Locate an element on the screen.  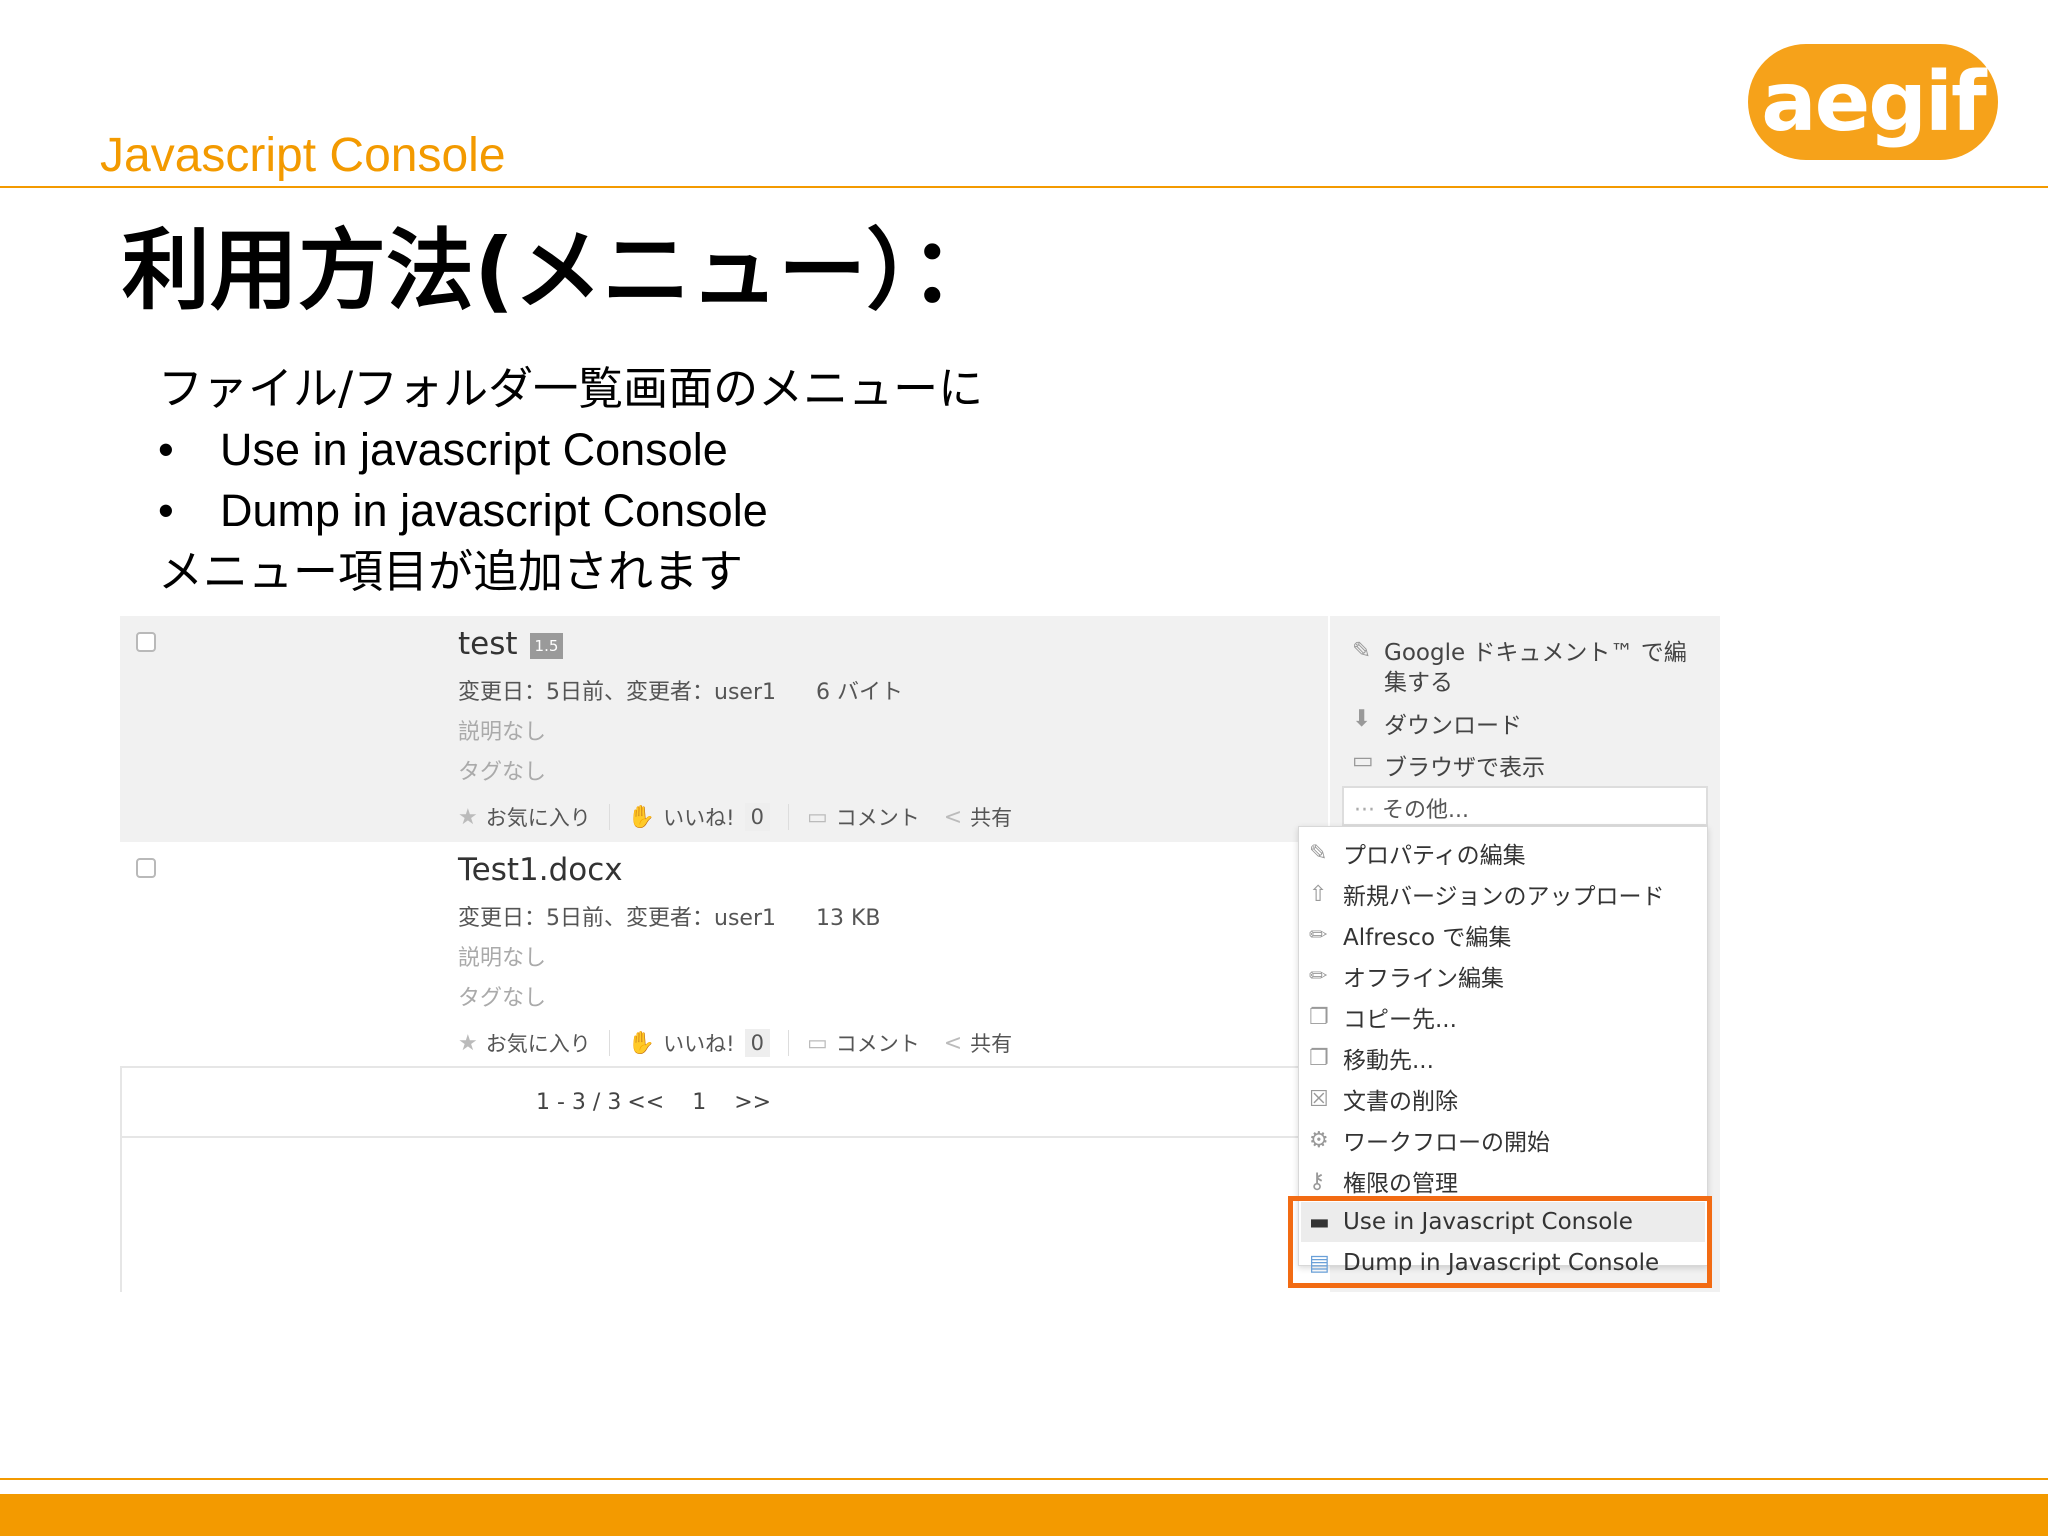
download-action: ⬇ ダウンロード is located at coordinates (1437, 723).